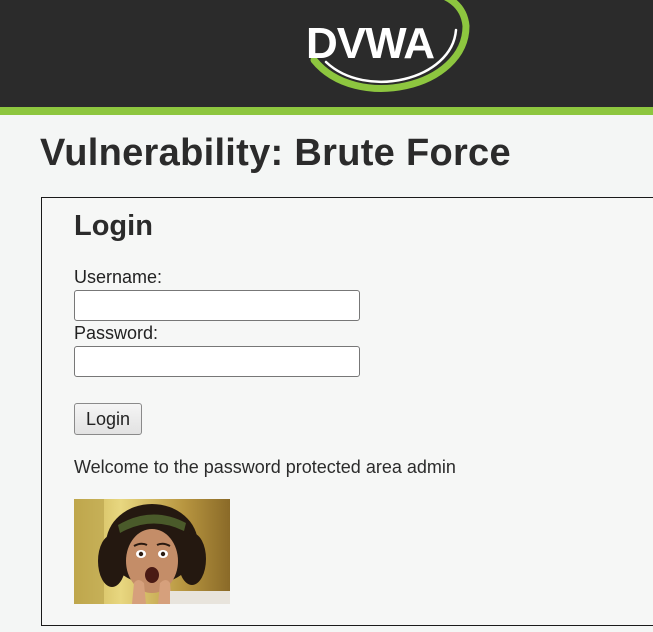  I want to click on header-accent-stripe, so click(326, 111).